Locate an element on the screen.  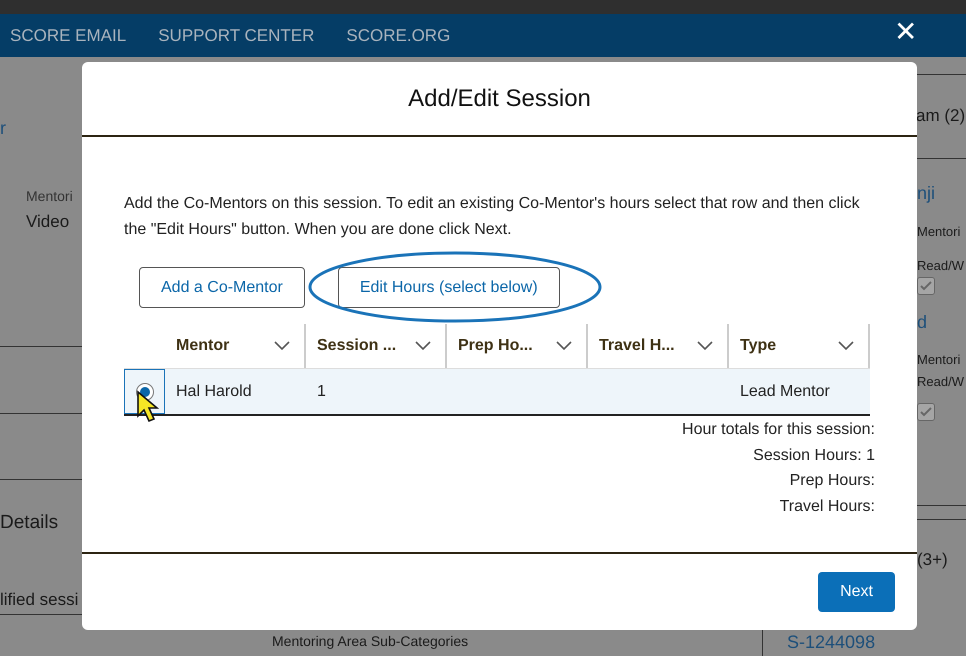
field-text: lified sessi is located at coordinates (39, 600).